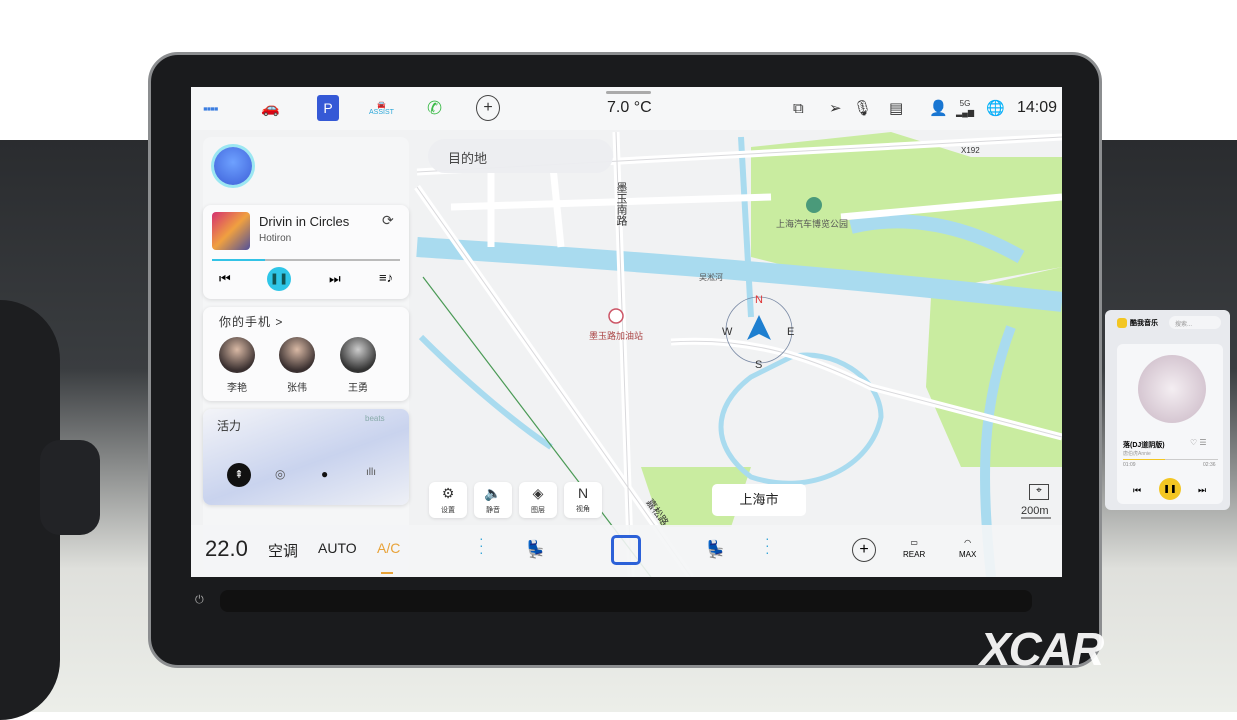 The image size is (1237, 720). What do you see at coordinates (1137, 454) in the screenshot?
I see `passenger-song-artist: 唐伯虎Annie` at bounding box center [1137, 454].